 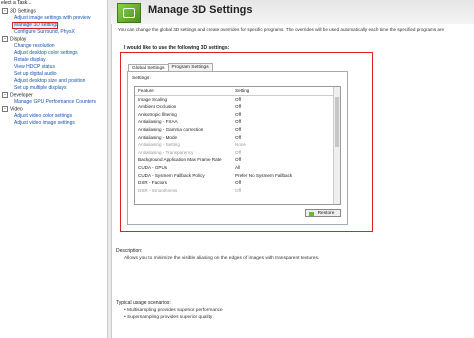 I want to click on table-row: Anisotropic filtering Off, so click(x=237, y=115).